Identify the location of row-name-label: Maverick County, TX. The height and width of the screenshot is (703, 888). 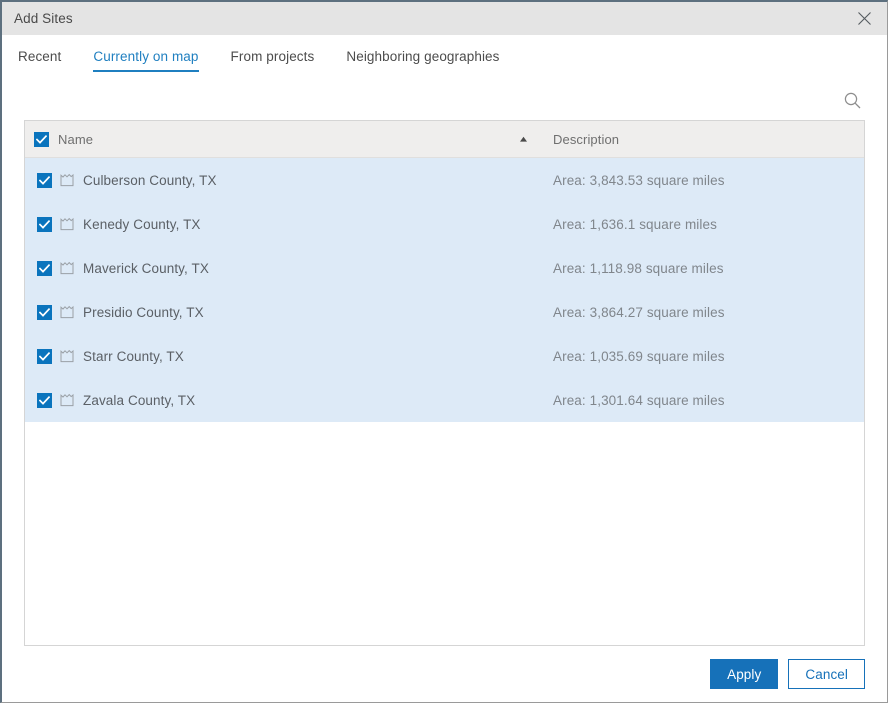
(146, 268).